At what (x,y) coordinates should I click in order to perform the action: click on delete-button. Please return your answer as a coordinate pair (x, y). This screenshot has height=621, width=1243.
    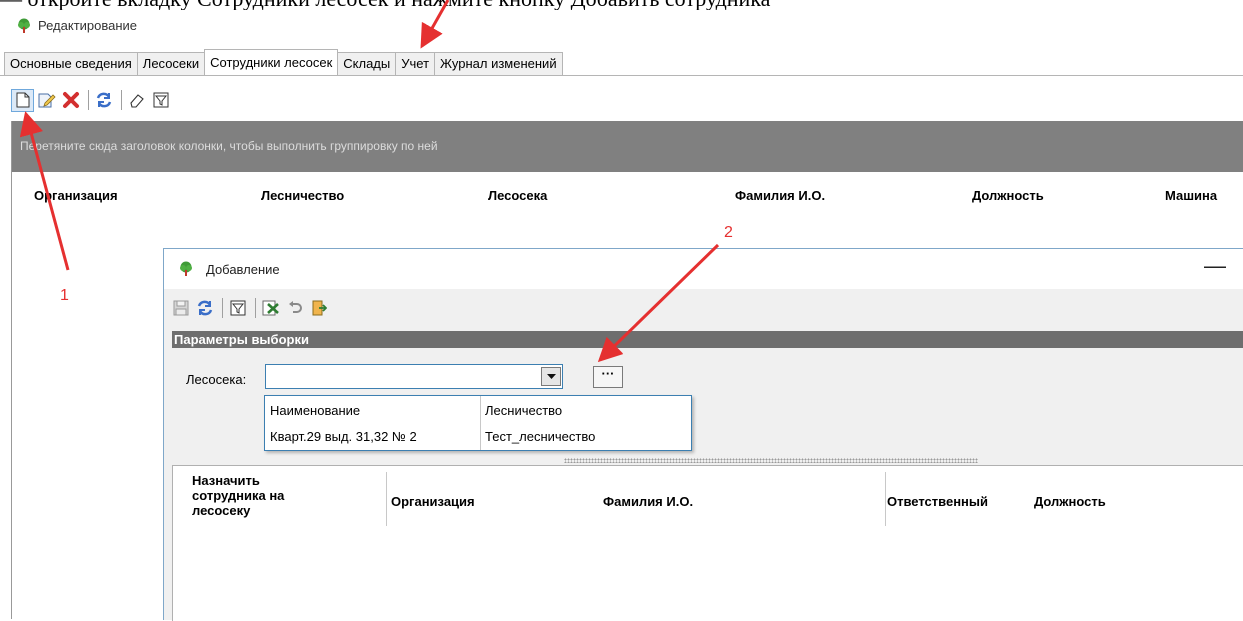
    Looking at the image, I should click on (71, 100).